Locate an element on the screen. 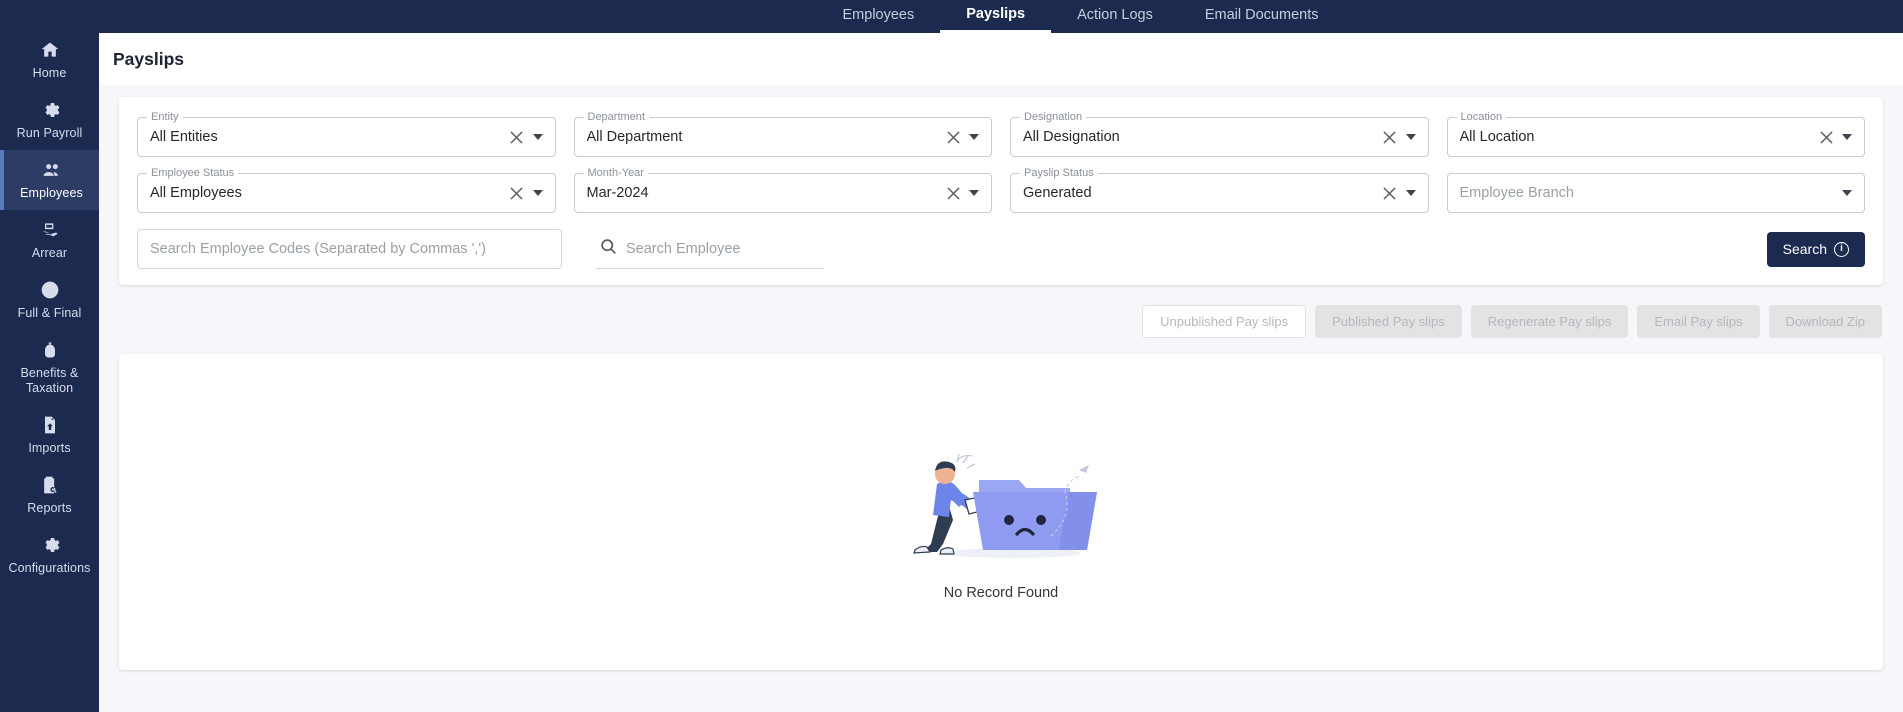 This screenshot has height=712, width=1903. tab-email-documents: Email Documents is located at coordinates (1262, 20).